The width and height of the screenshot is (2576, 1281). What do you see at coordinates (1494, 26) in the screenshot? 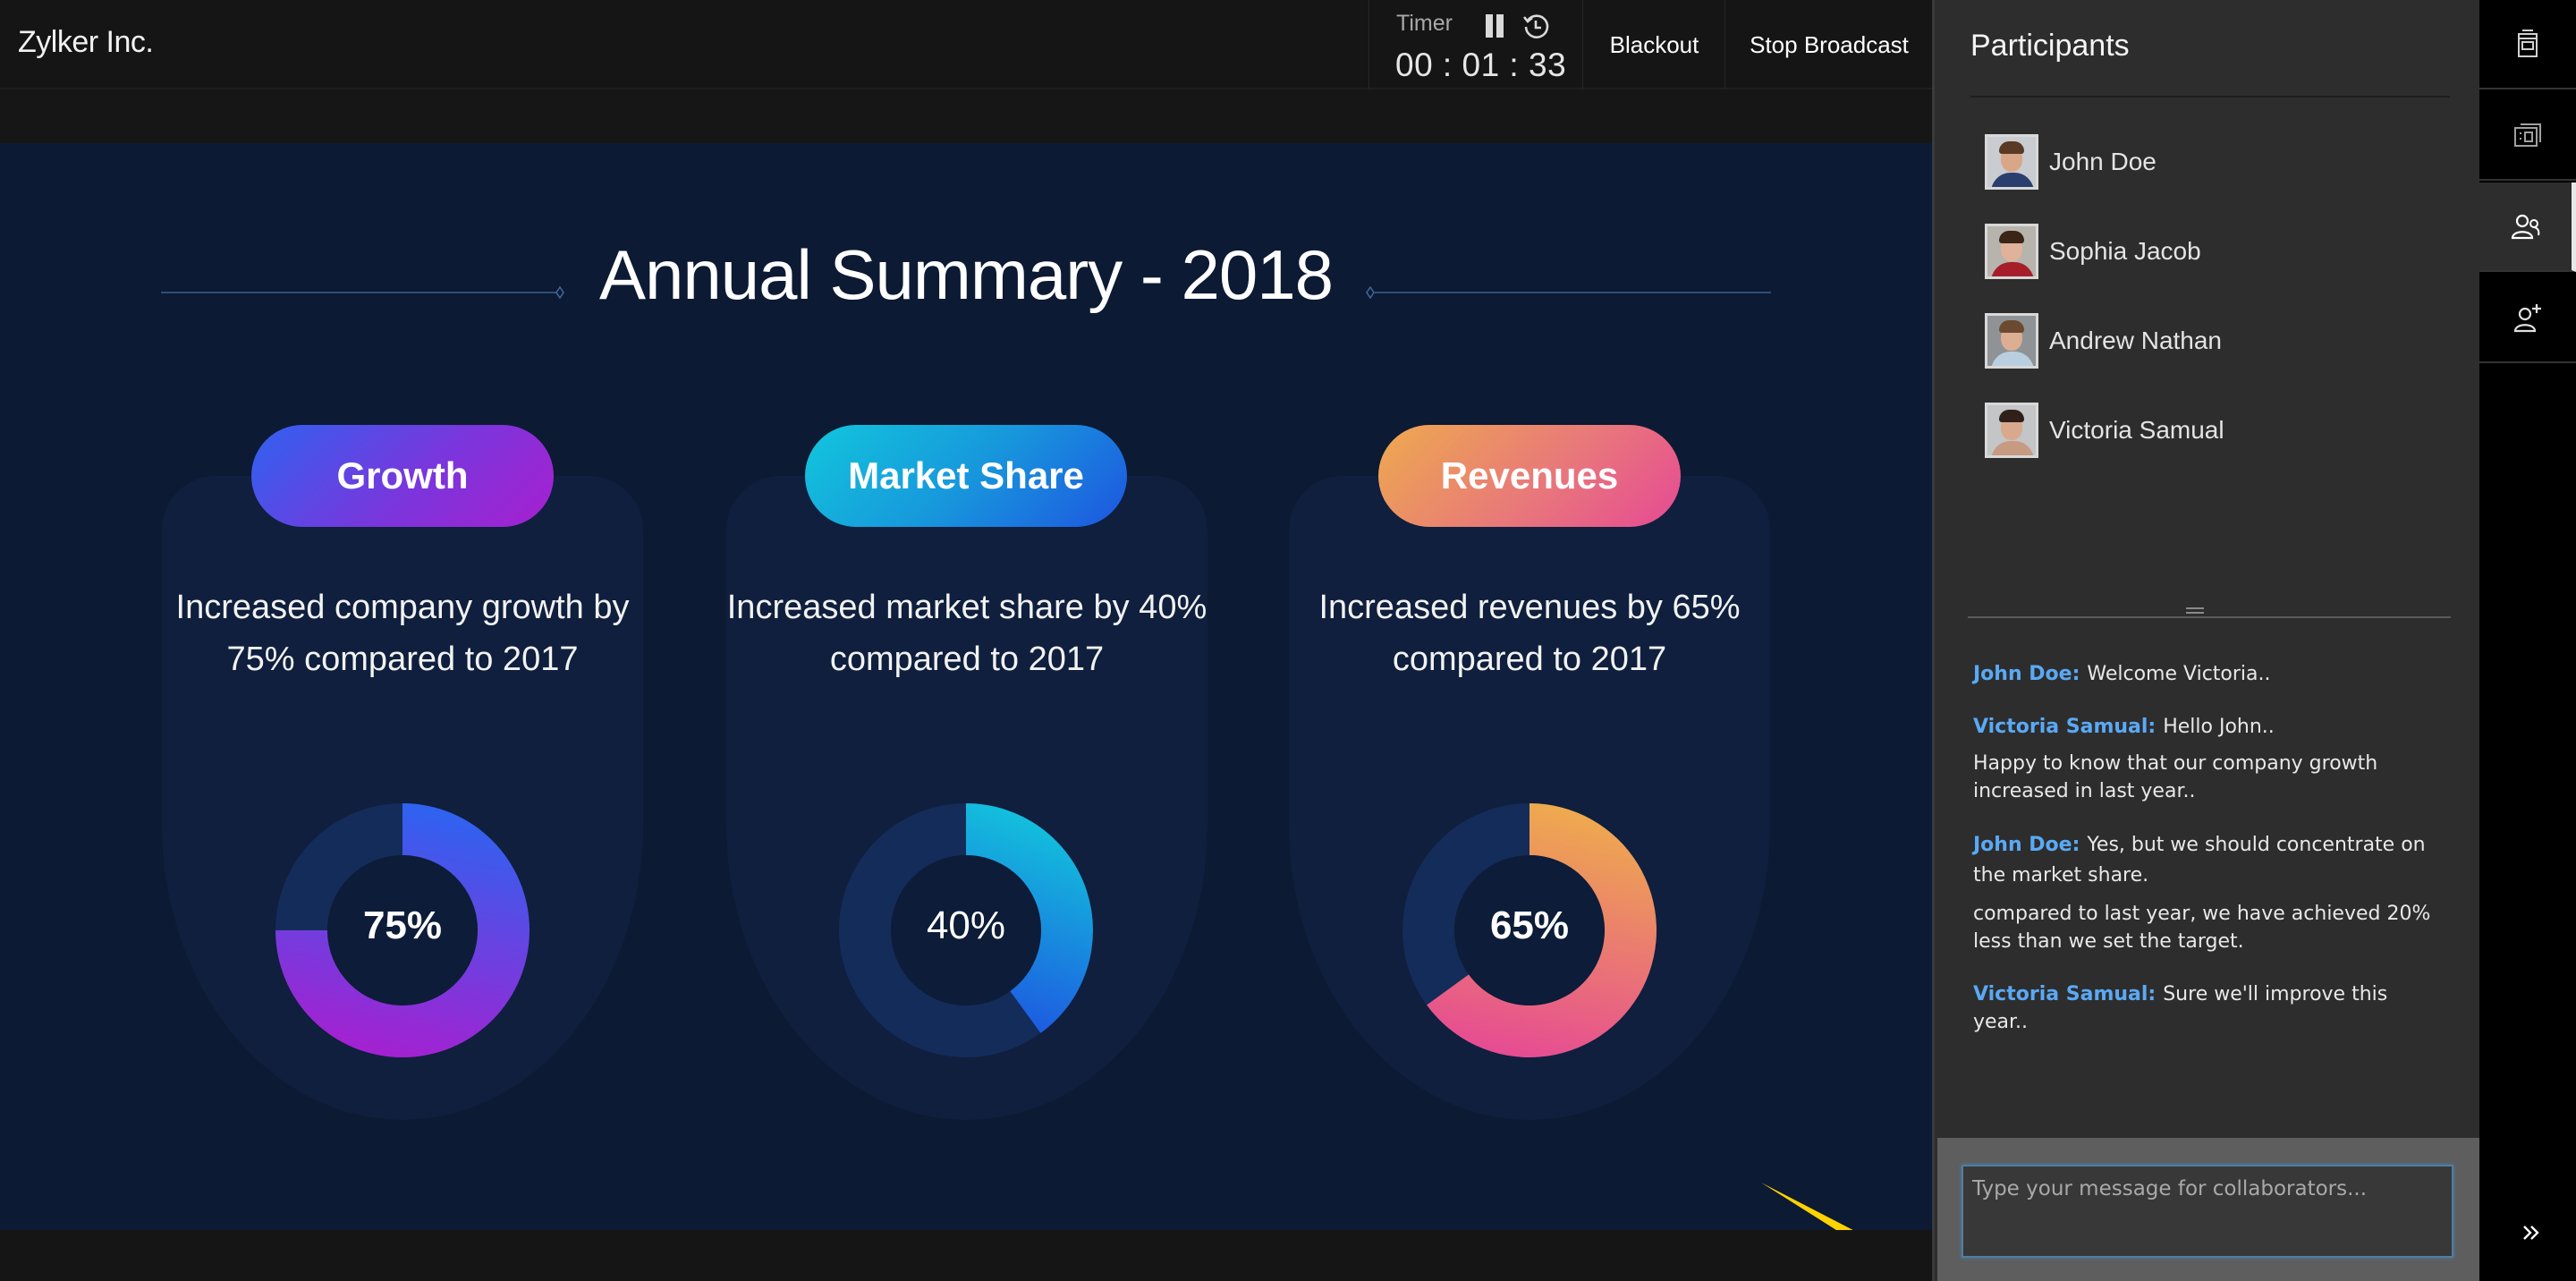
I see `pause-icon` at bounding box center [1494, 26].